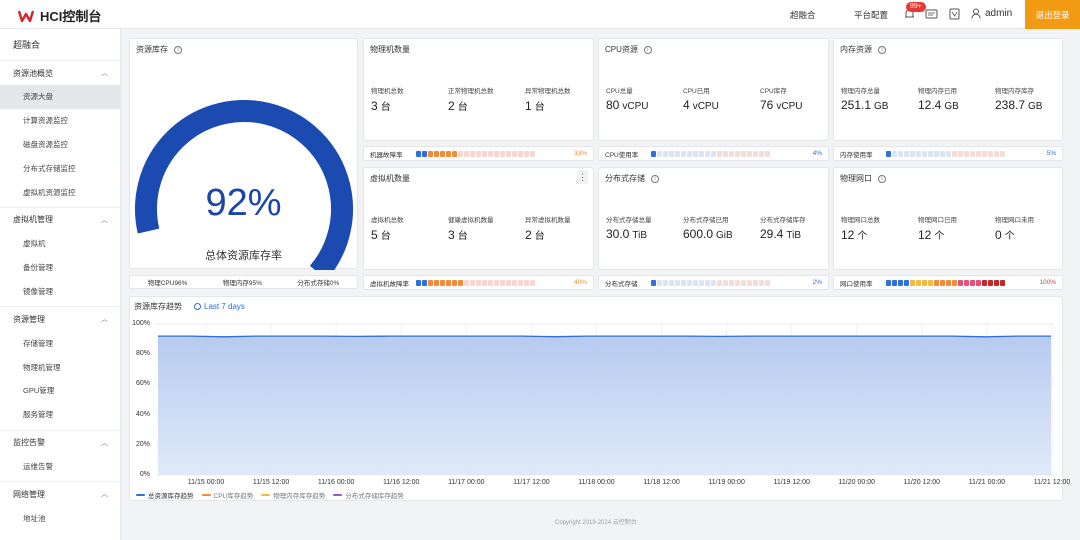 This screenshot has width=1080, height=540. Describe the element at coordinates (627, 98) in the screenshot. I see `stat: CPU总量 80 vCPU` at that location.